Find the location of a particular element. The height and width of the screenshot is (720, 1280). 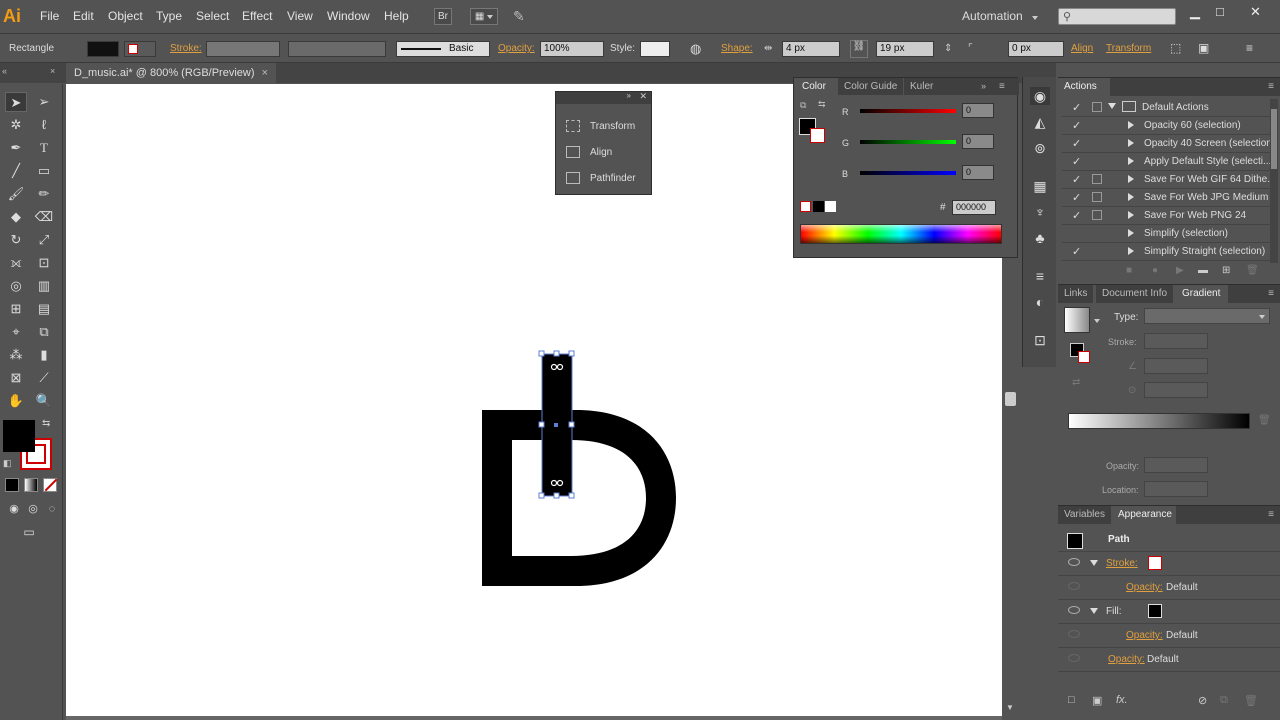

delete-item-icon: 🗑 is located at coordinates (1251, 700).